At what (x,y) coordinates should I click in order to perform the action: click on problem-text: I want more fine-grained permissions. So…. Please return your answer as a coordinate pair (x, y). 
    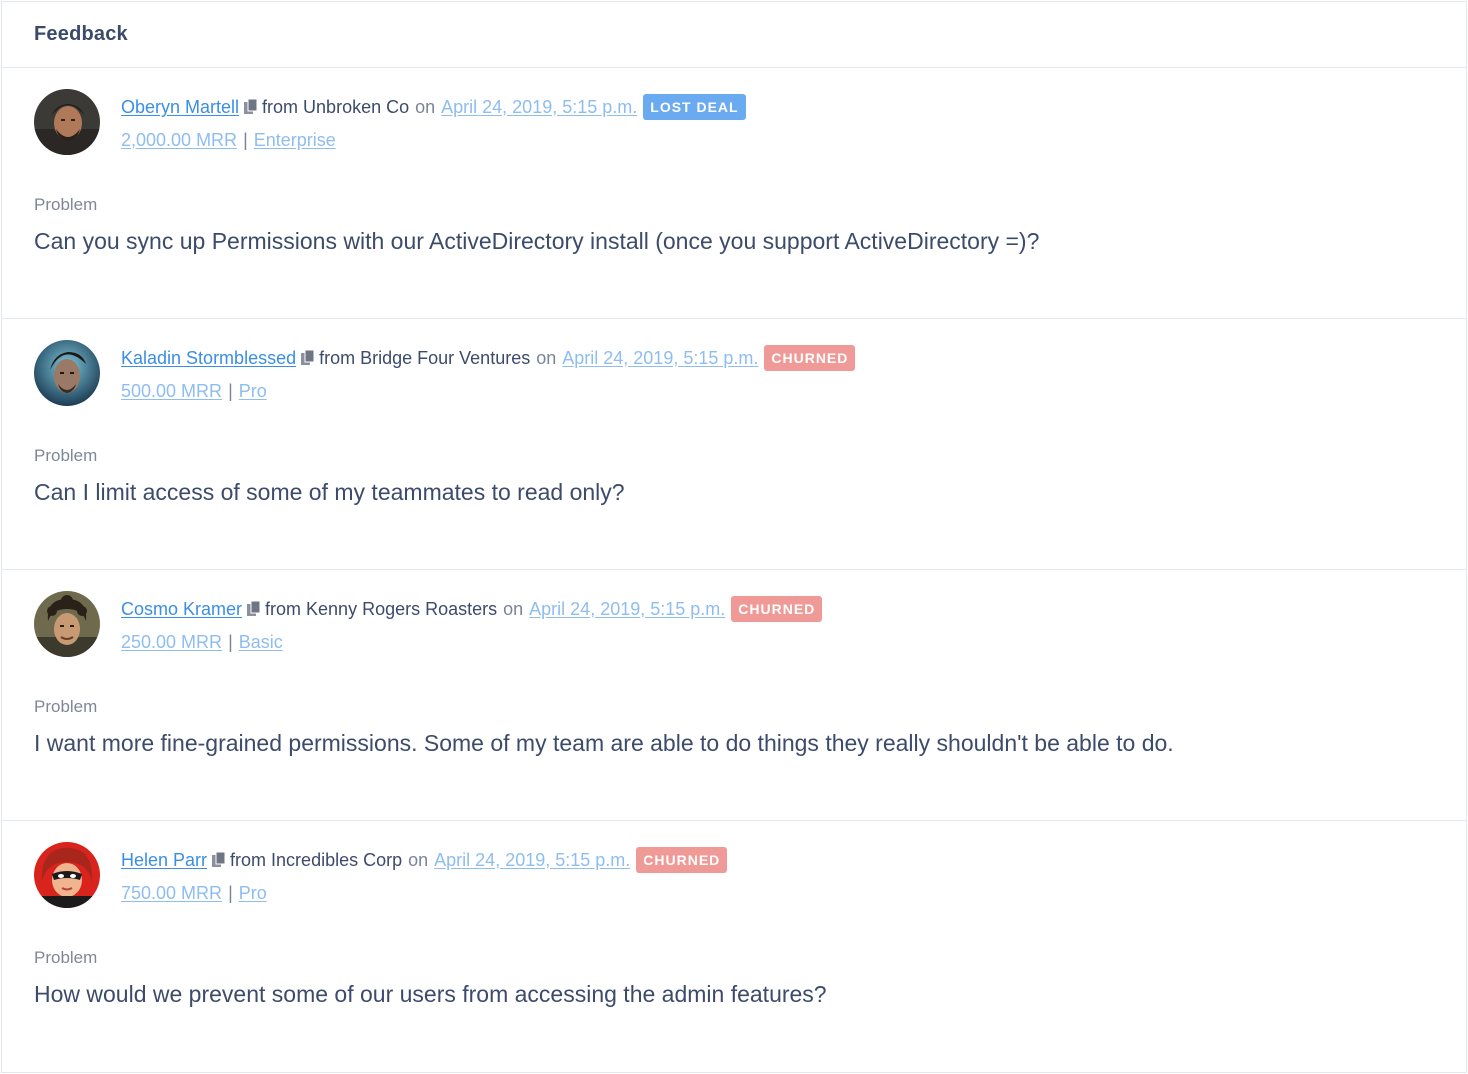
    Looking at the image, I should click on (604, 743).